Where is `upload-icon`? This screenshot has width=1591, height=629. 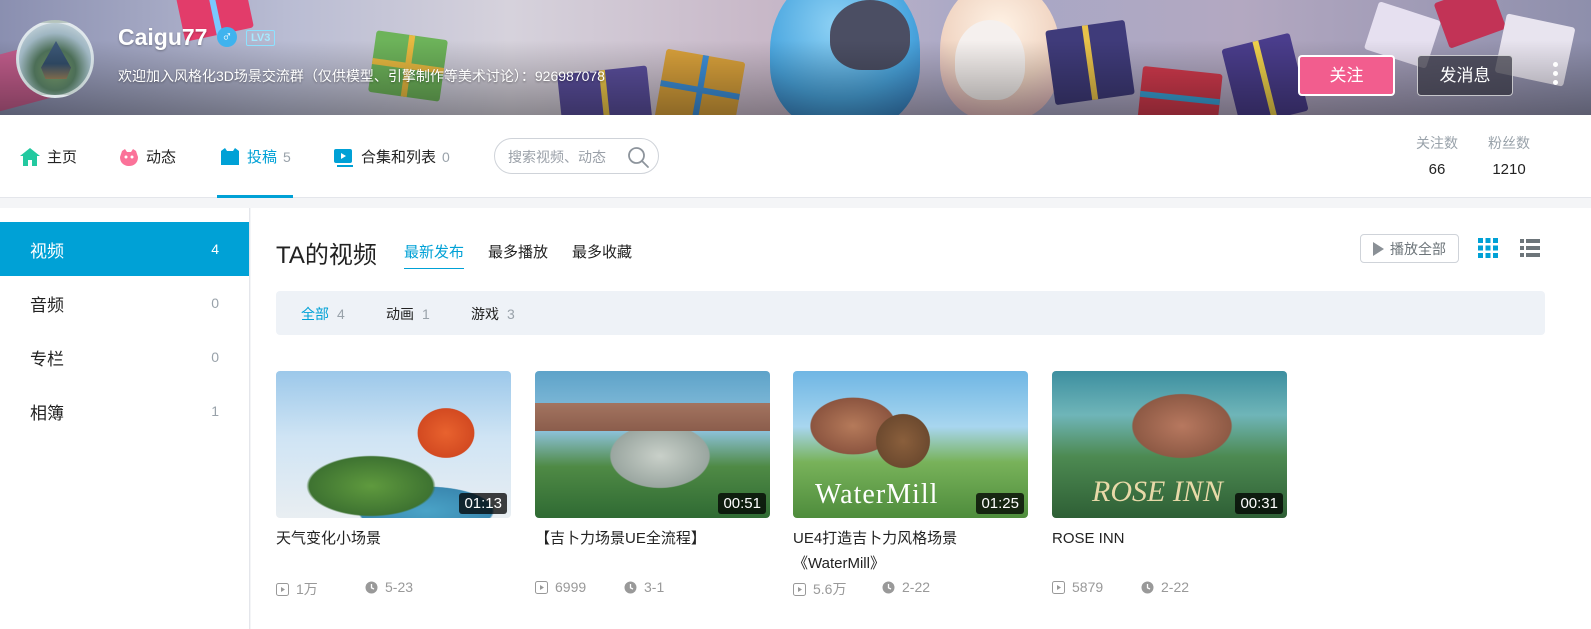
upload-icon is located at coordinates (230, 157).